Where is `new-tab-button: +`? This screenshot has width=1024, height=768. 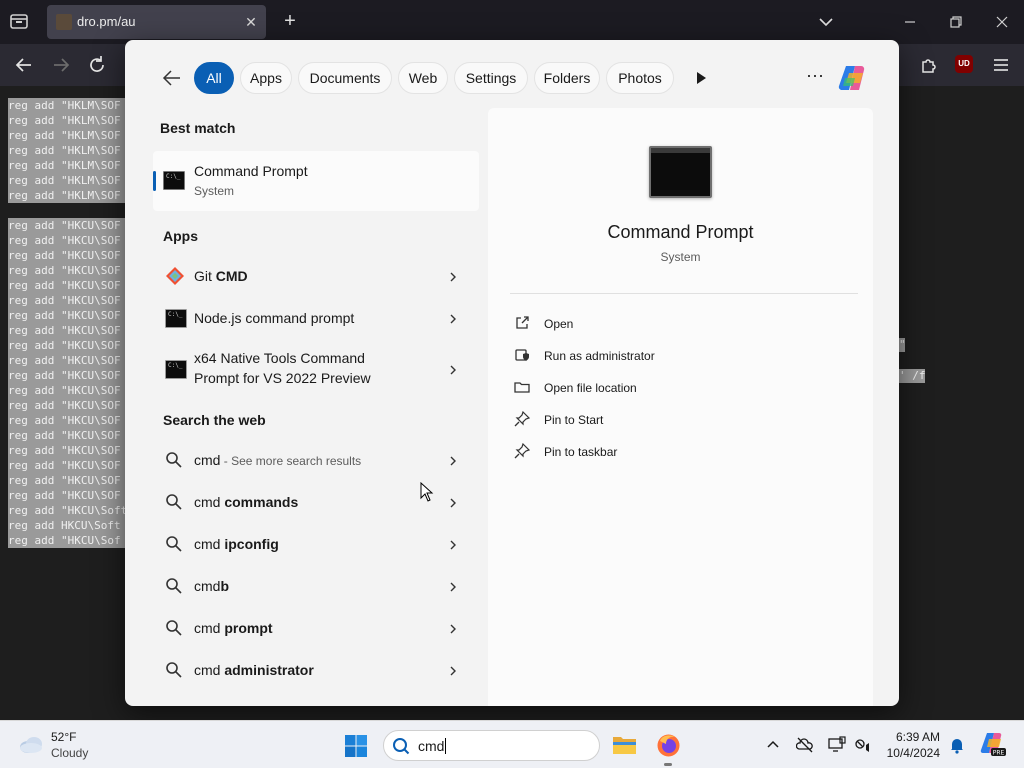 new-tab-button: + is located at coordinates (290, 22).